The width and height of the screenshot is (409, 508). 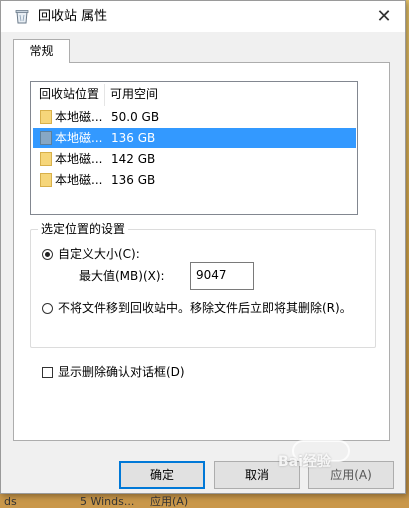 I want to click on list-item: 本地磁... 142 GB, so click(x=194, y=159).